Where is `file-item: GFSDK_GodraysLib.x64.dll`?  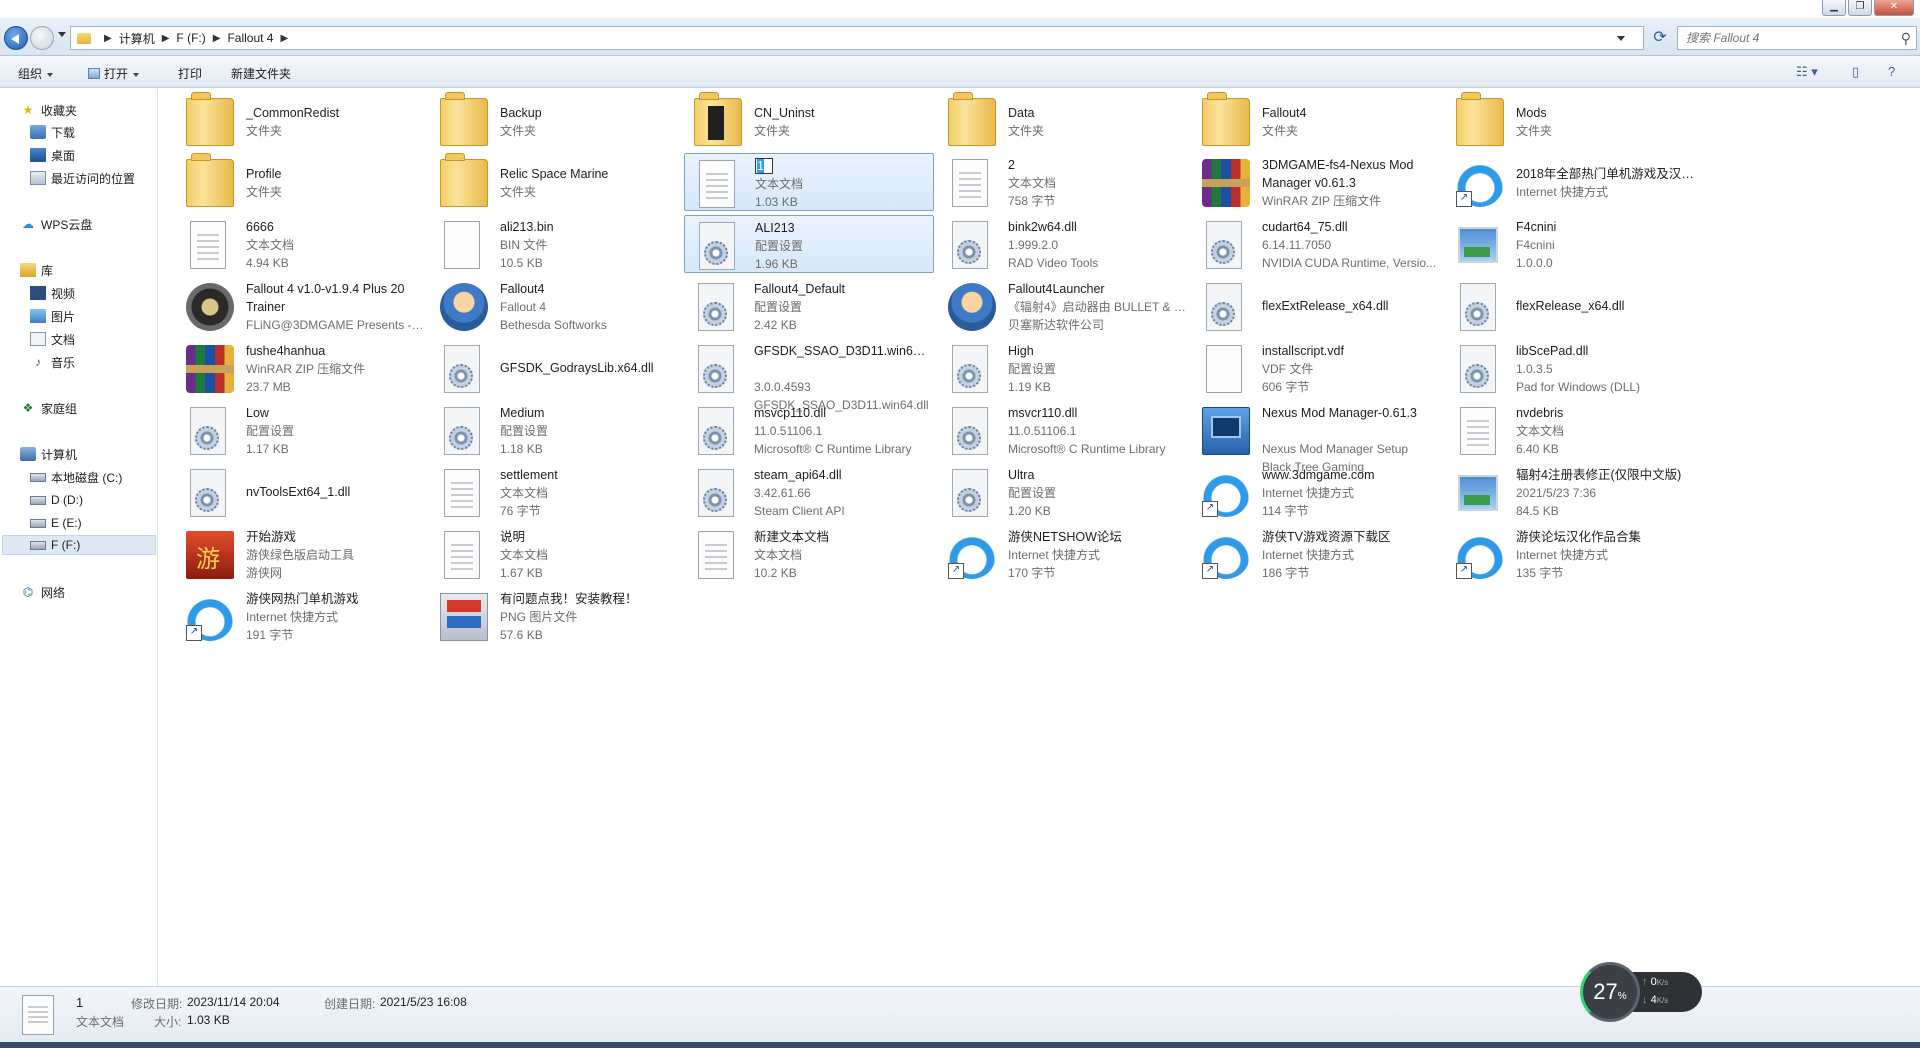
file-item: GFSDK_GodraysLib.x64.dll is located at coordinates (555, 368).